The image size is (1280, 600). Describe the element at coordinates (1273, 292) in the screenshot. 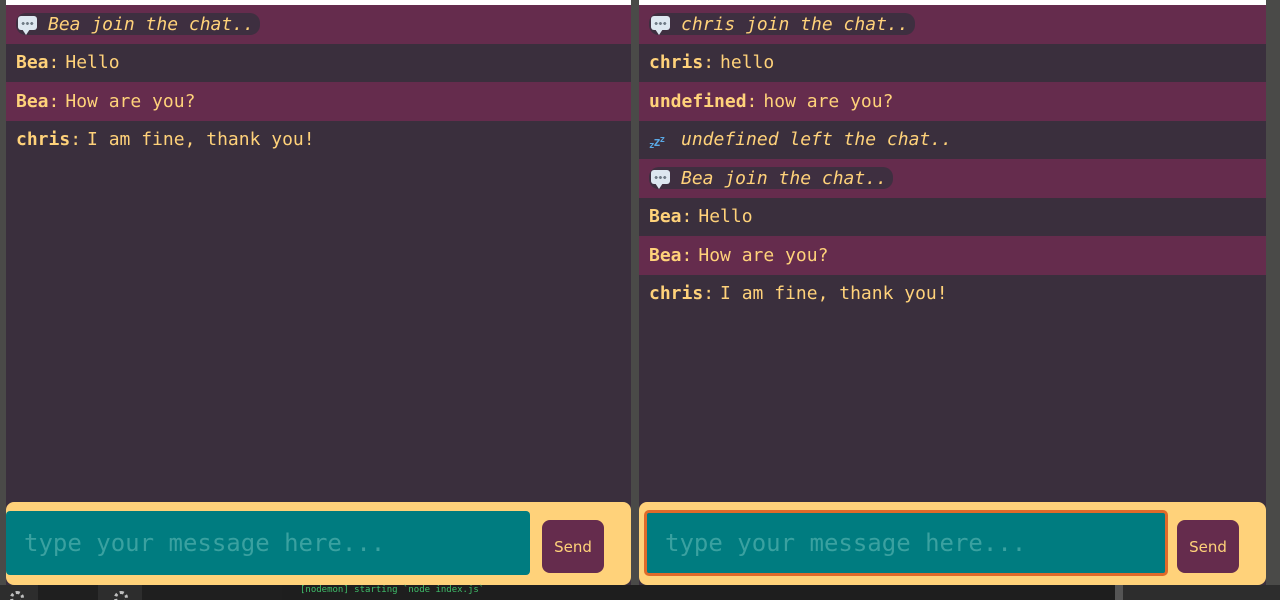

I see `window-edge-right` at that location.